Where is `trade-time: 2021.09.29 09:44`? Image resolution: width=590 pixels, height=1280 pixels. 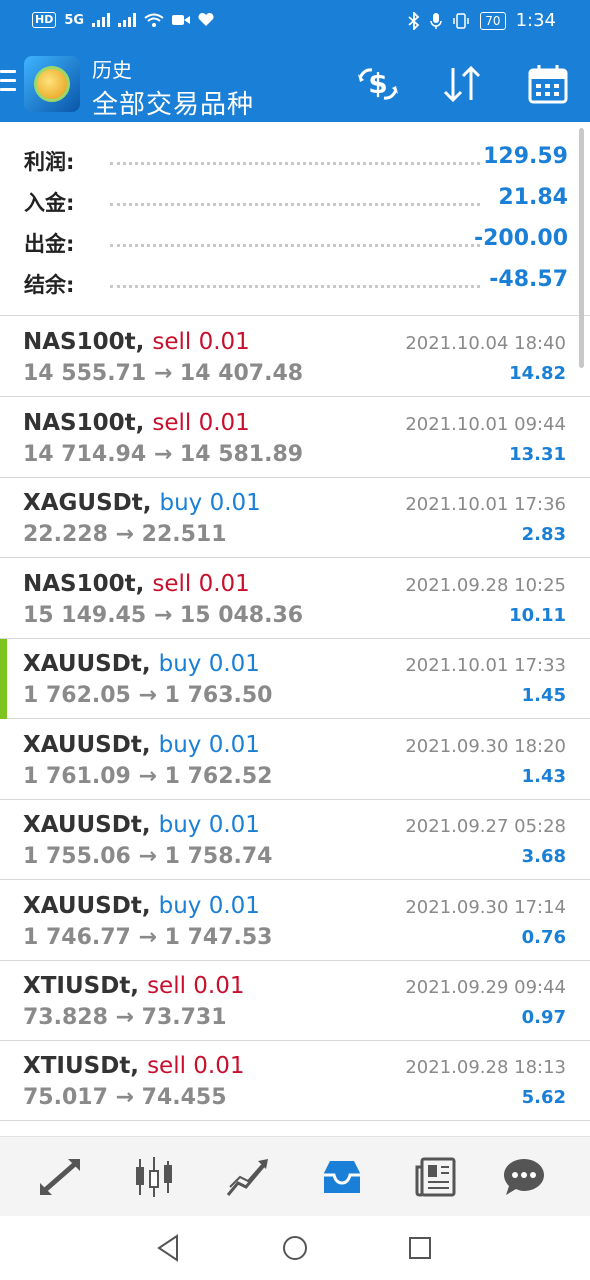 trade-time: 2021.09.29 09:44 is located at coordinates (485, 987).